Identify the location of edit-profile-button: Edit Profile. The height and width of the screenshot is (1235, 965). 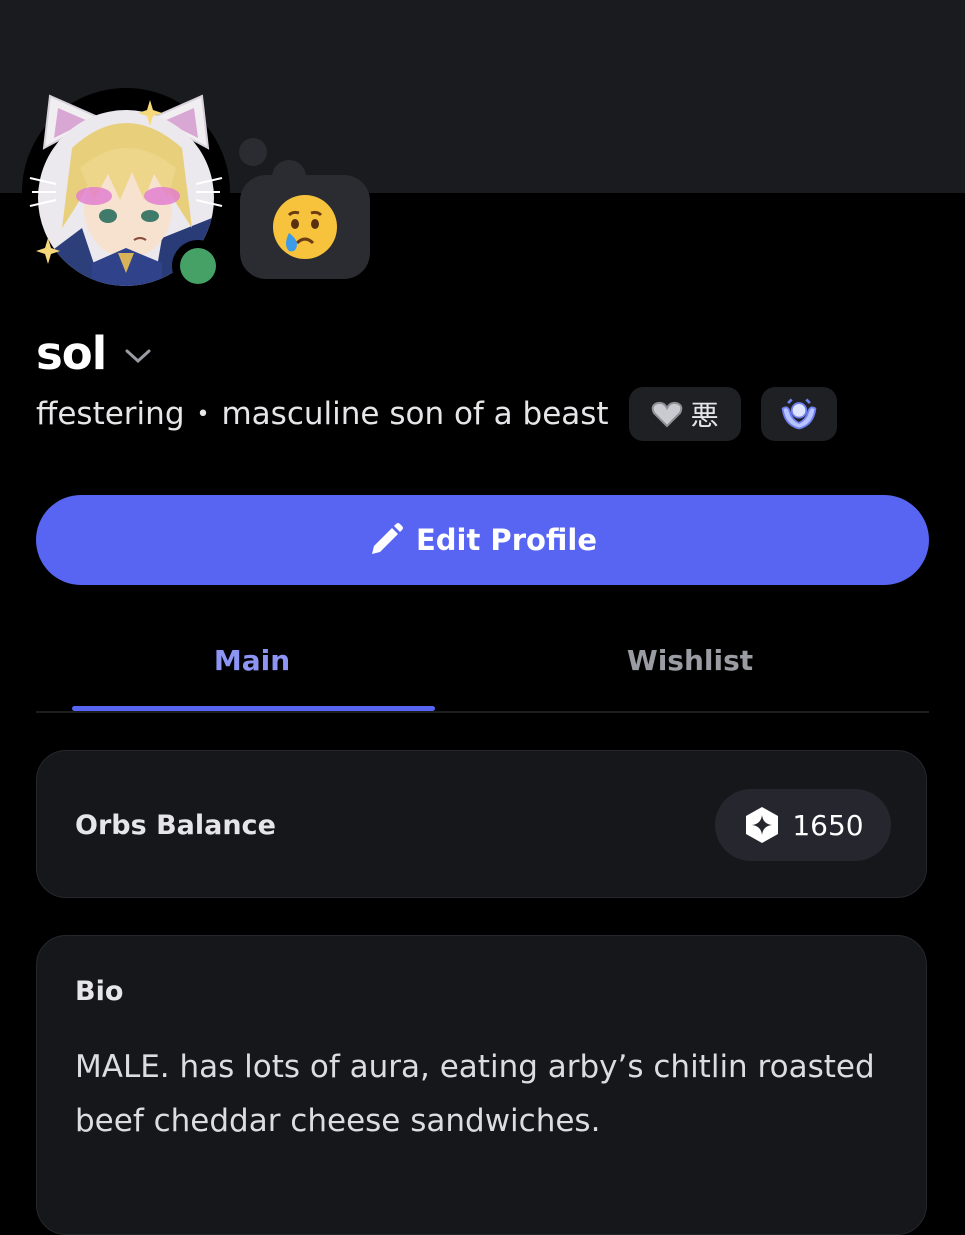
(482, 540).